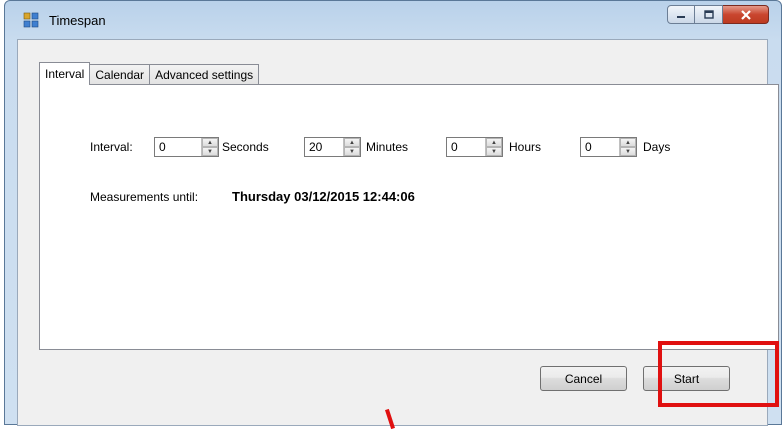  Describe the element at coordinates (387, 147) in the screenshot. I see `minutes-unit-label: Minutes` at that location.